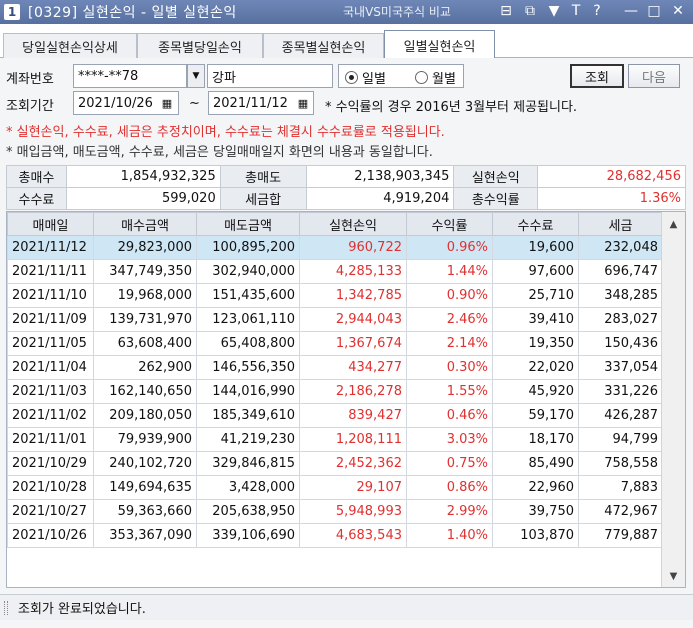  What do you see at coordinates (535, 415) in the screenshot?
I see `cell-fee: 59,170` at bounding box center [535, 415].